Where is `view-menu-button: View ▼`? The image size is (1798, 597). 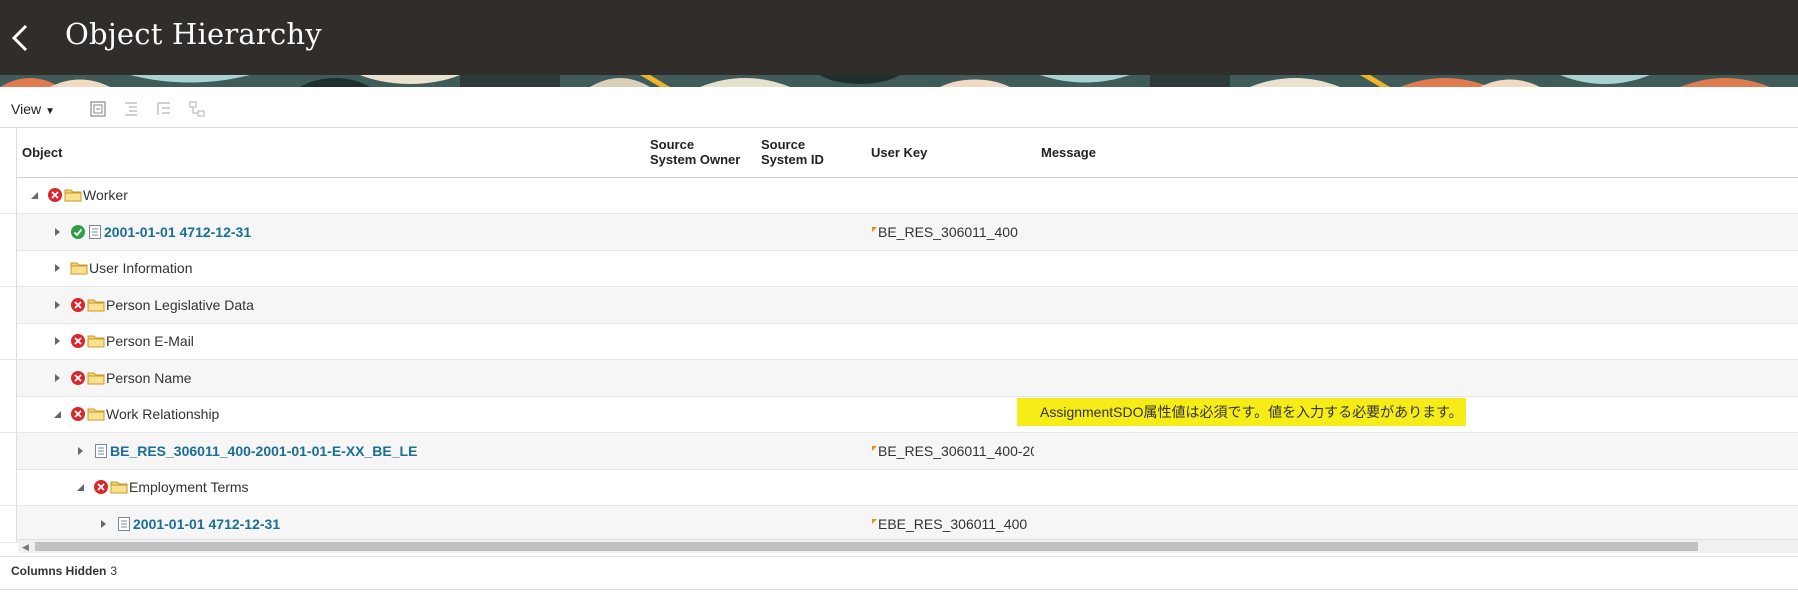
view-menu-button: View ▼ is located at coordinates (33, 109).